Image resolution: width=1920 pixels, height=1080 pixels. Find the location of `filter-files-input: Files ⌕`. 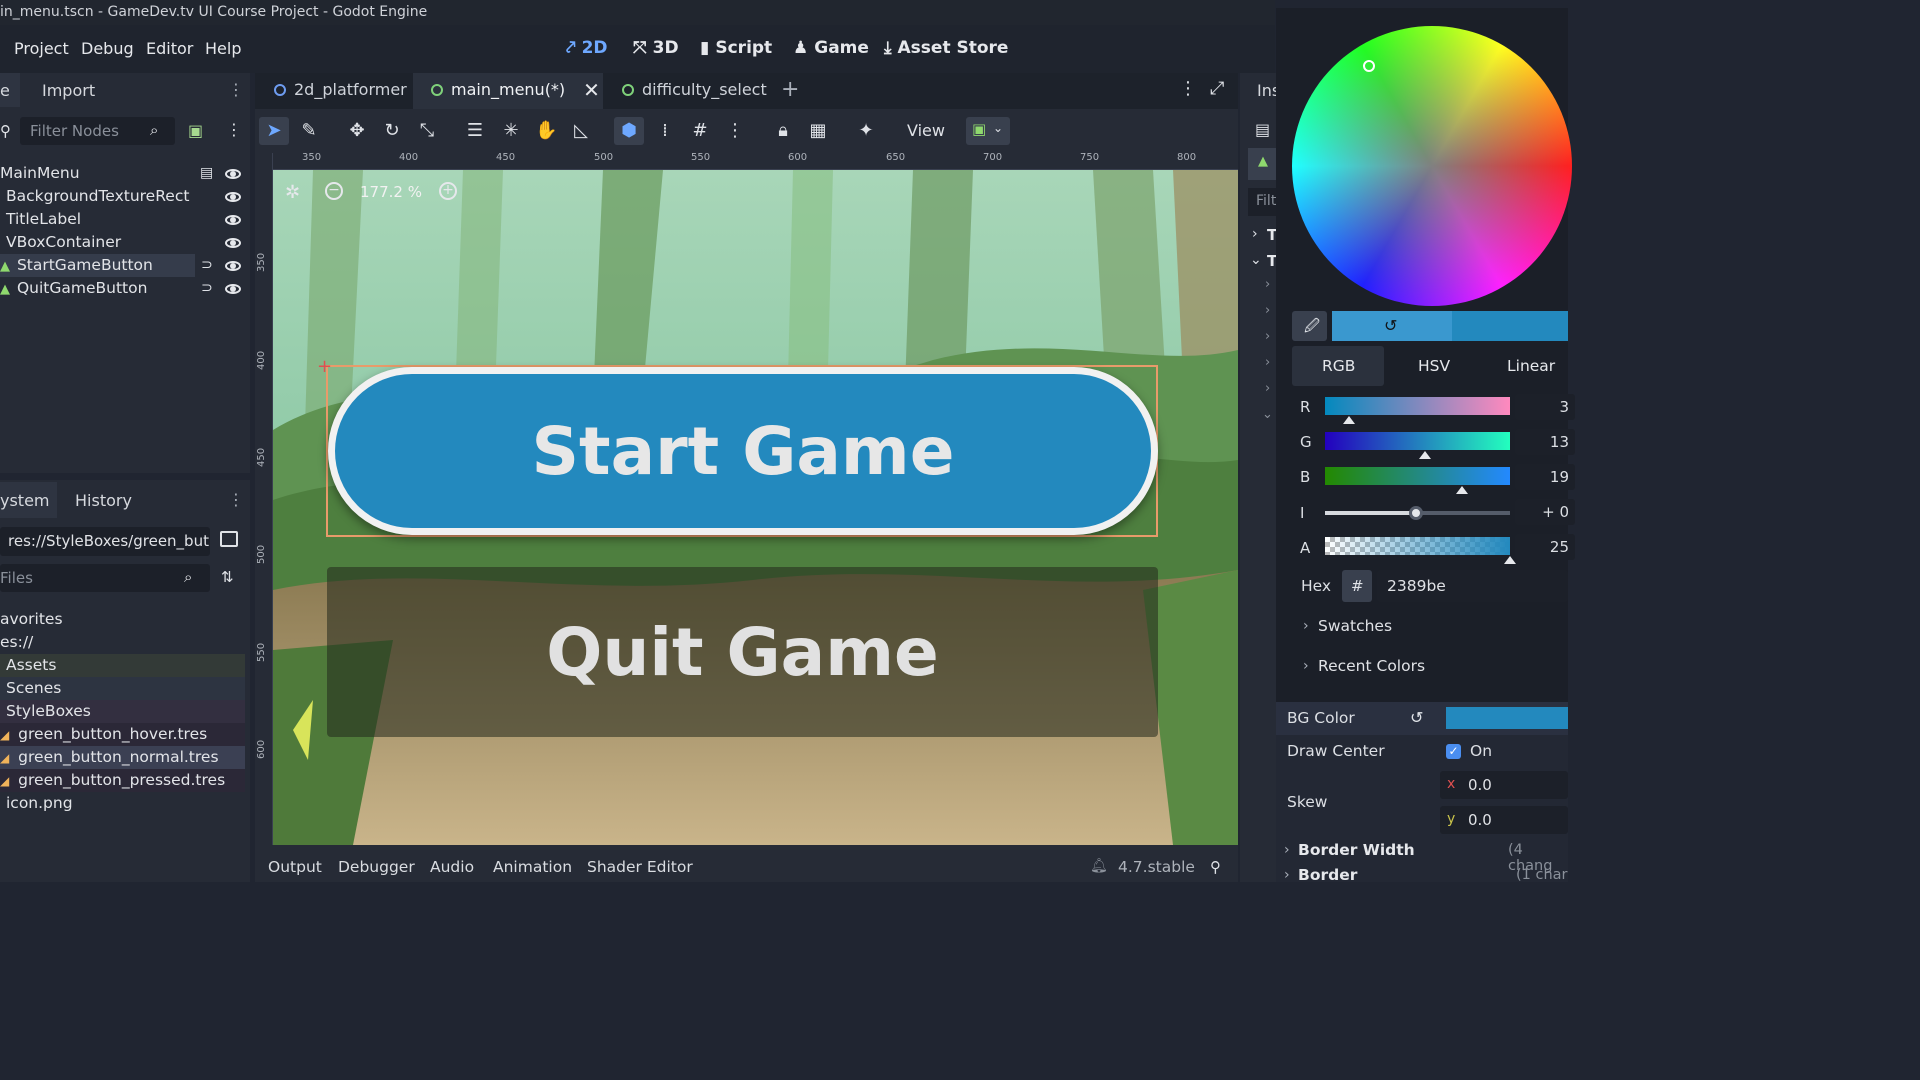

filter-files-input: Files ⌕ is located at coordinates (105, 578).